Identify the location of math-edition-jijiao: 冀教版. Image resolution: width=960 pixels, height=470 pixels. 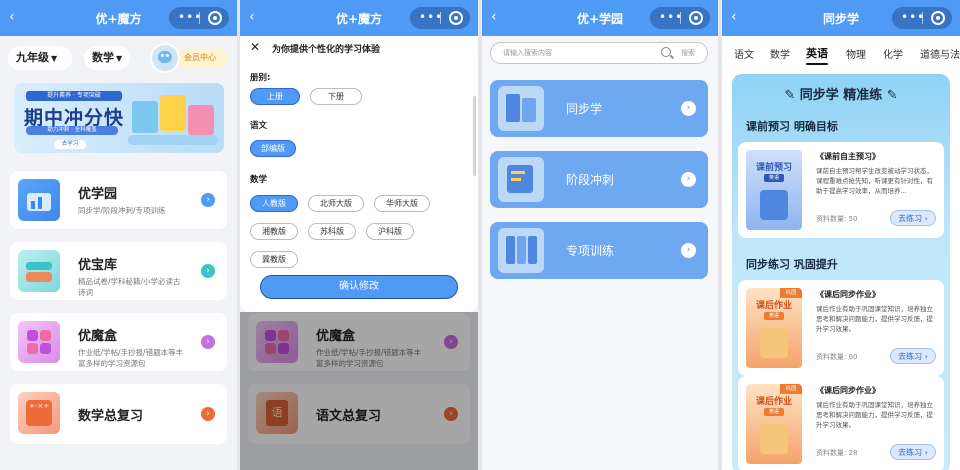
(274, 259).